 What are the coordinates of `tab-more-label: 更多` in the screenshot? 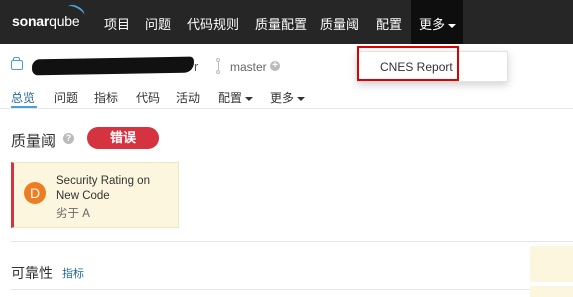 It's located at (282, 98).